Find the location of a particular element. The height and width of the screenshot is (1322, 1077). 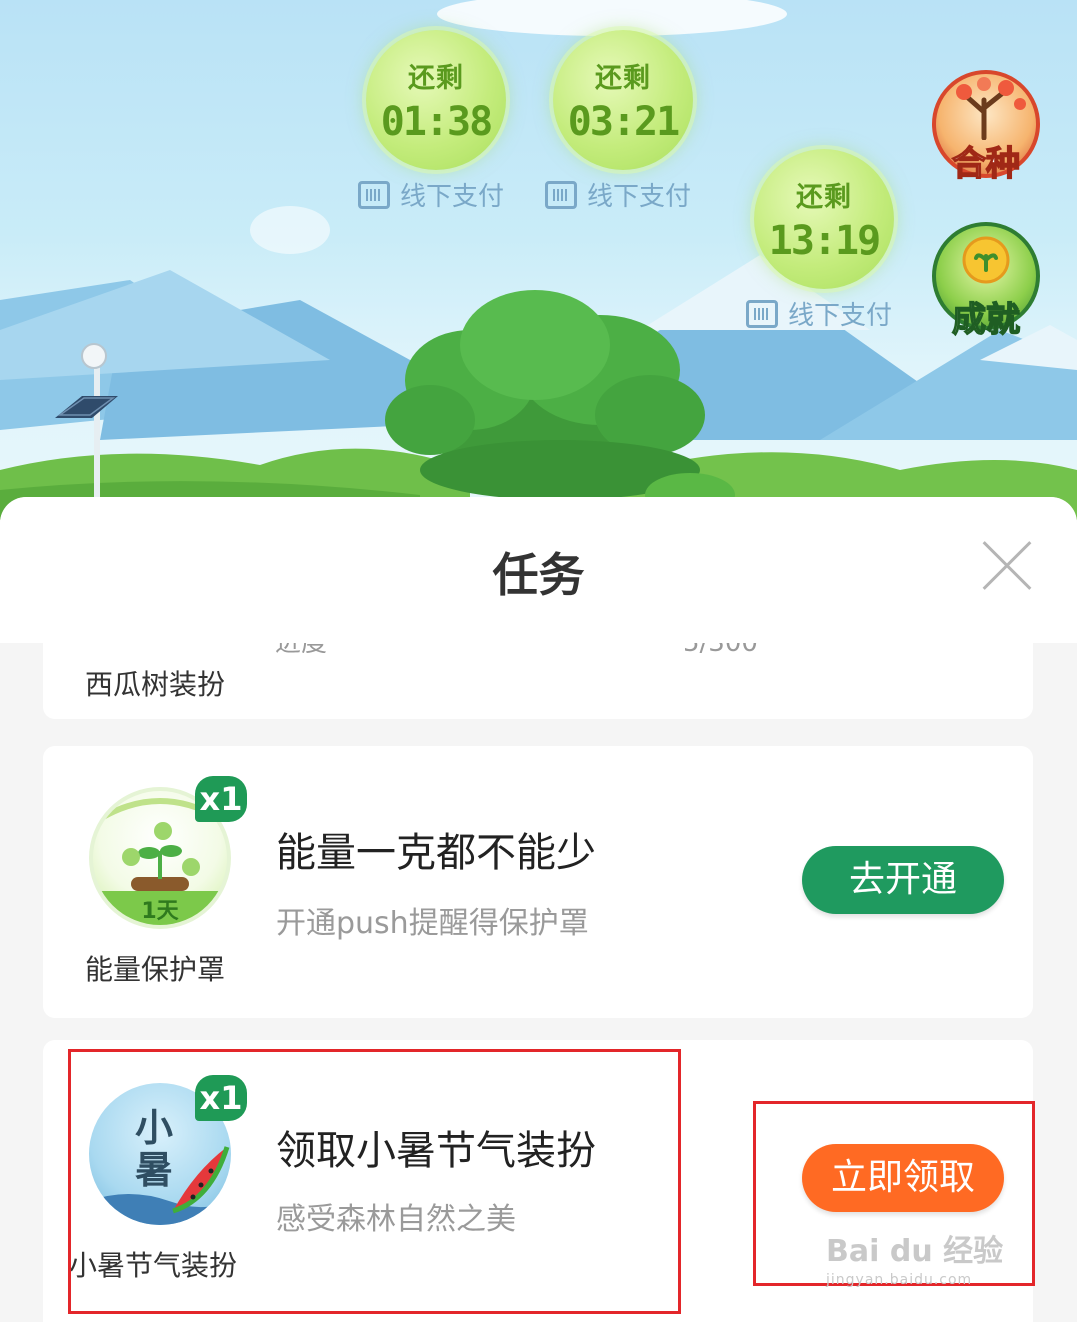

watermark-brand: Bai du 经验 is located at coordinates (915, 1251).